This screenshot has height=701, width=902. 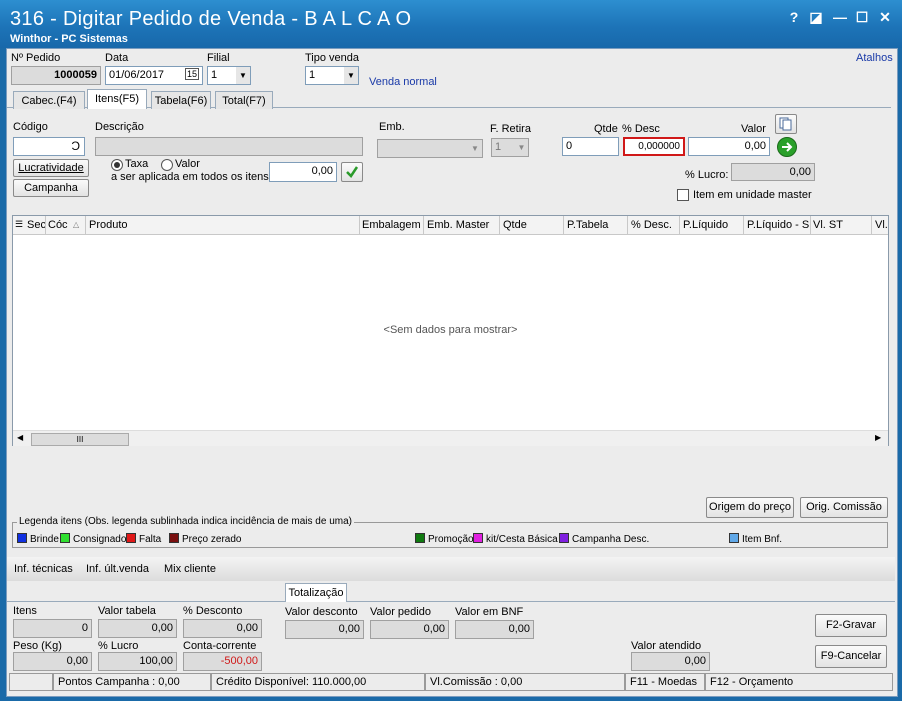 What do you see at coordinates (587, 225) in the screenshot?
I see `col-ptabela: P.Tabela` at bounding box center [587, 225].